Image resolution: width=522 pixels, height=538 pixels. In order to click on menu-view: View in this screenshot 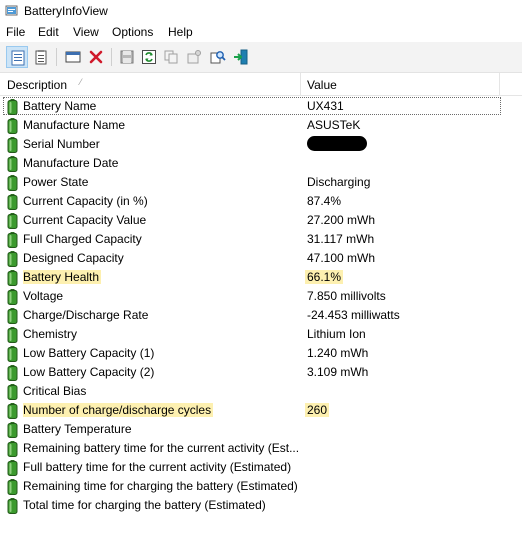, I will do `click(86, 32)`.